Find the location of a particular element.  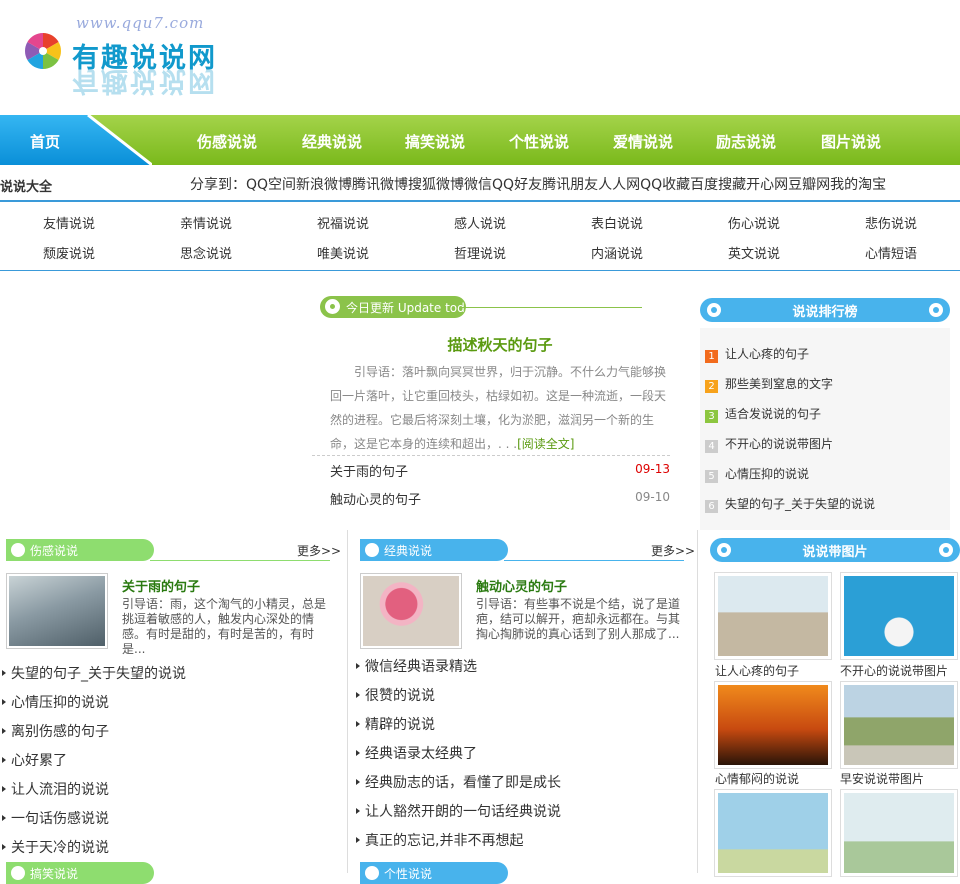

category-link: 思念说说 is located at coordinates (206, 252).